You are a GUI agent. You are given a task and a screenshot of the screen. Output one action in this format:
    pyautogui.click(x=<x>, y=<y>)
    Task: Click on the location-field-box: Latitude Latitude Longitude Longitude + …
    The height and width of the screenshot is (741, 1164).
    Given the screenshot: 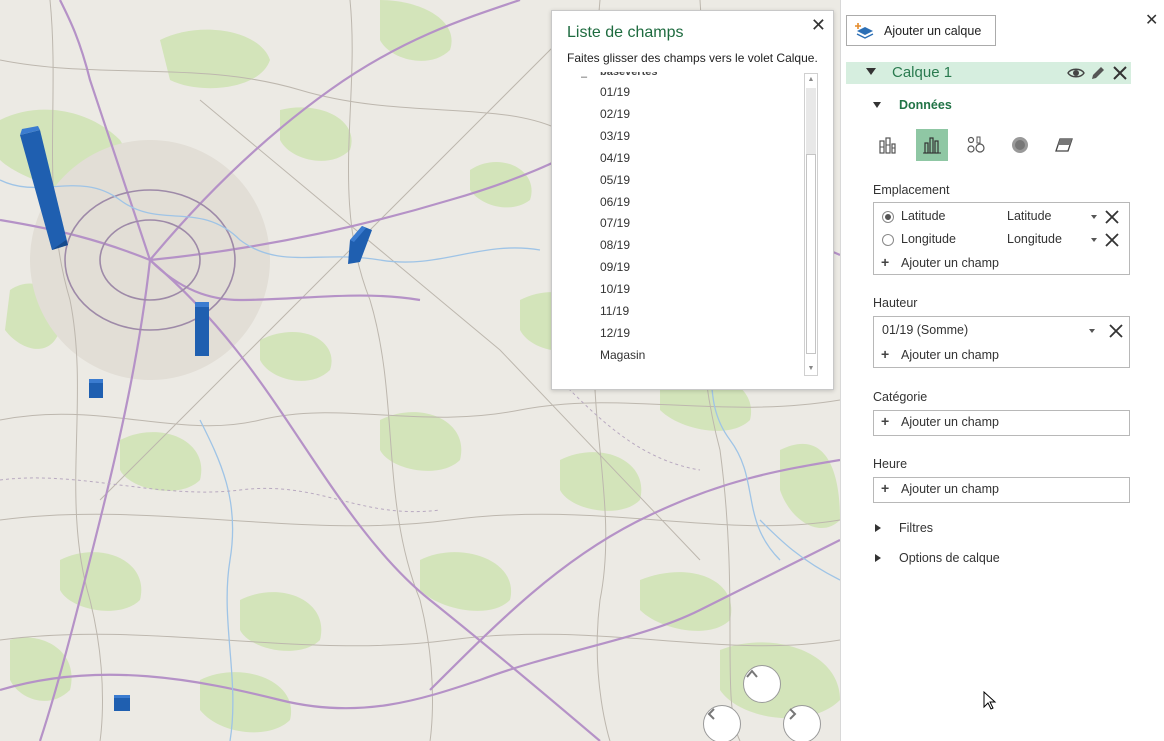 What is the action you would take?
    pyautogui.click(x=1001, y=238)
    